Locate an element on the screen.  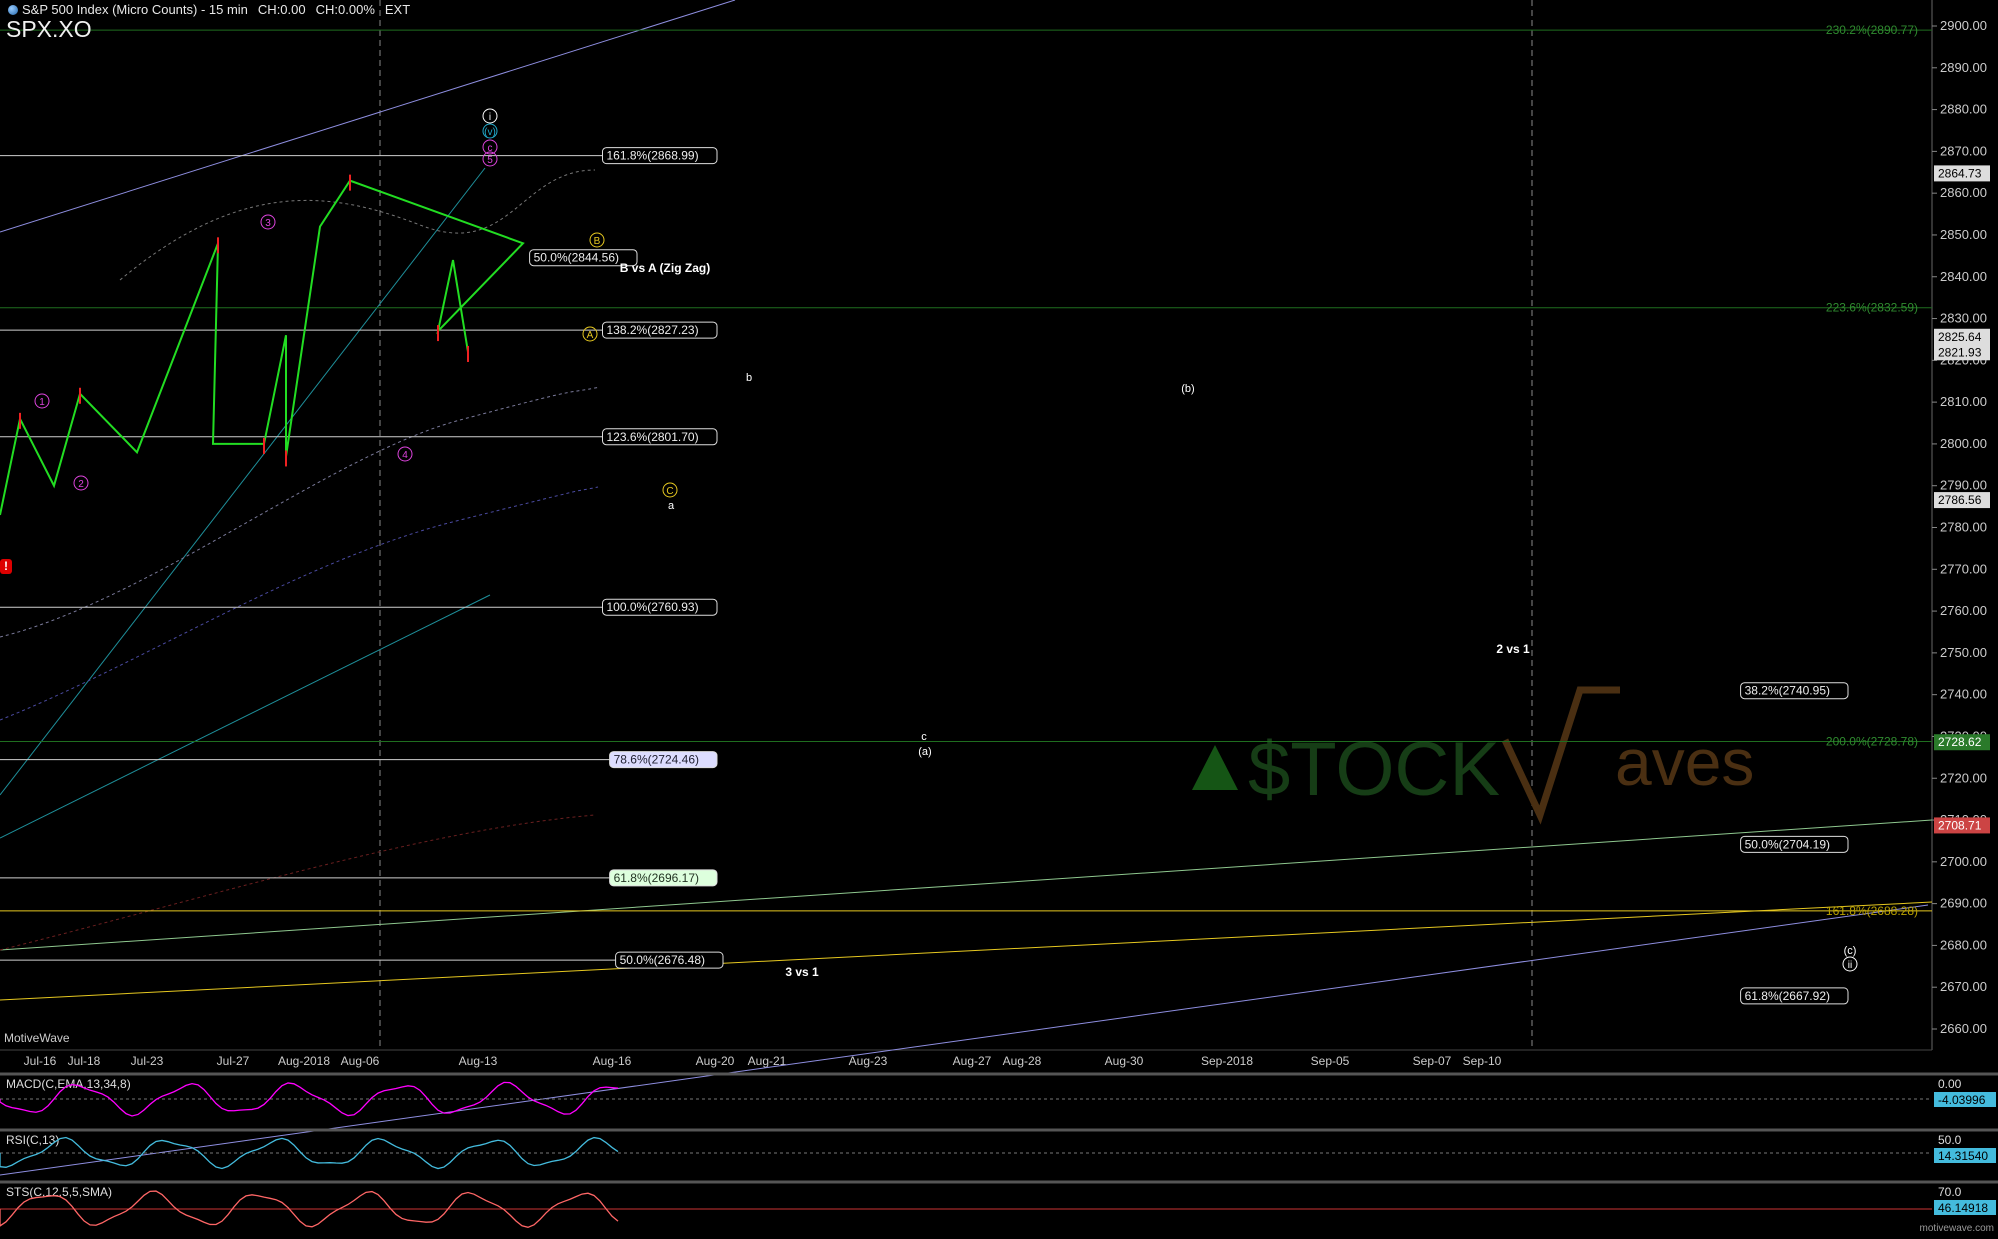
y-tick-label: 2840.00 is located at coordinates (1963, 276).